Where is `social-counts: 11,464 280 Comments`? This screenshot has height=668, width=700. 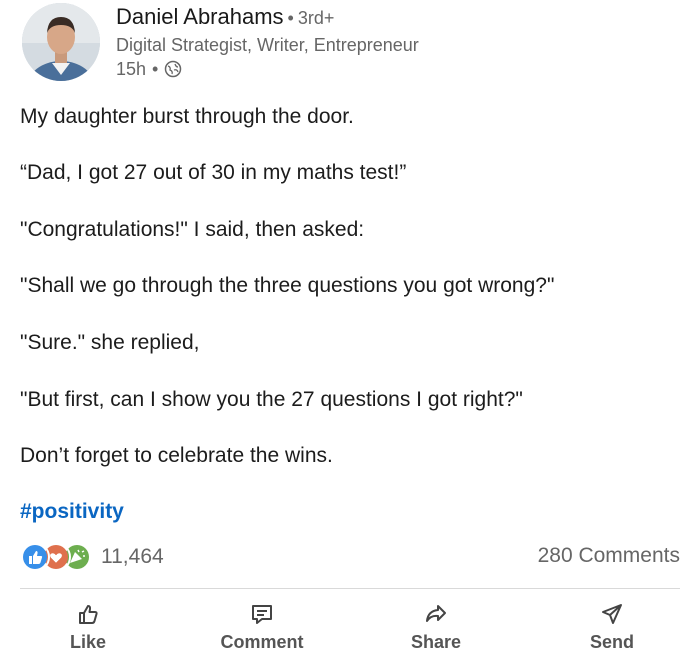
social-counts: 11,464 280 Comments is located at coordinates (350, 558).